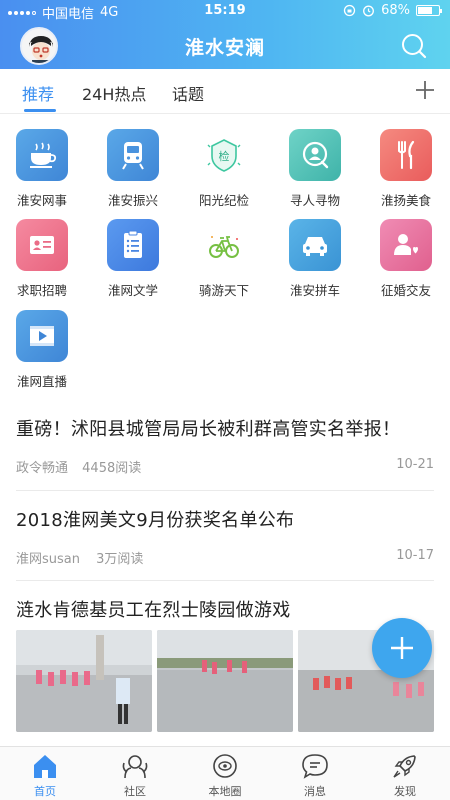  Describe the element at coordinates (407, 264) in the screenshot. I see `grid-item-dating: 征婚交友` at that location.